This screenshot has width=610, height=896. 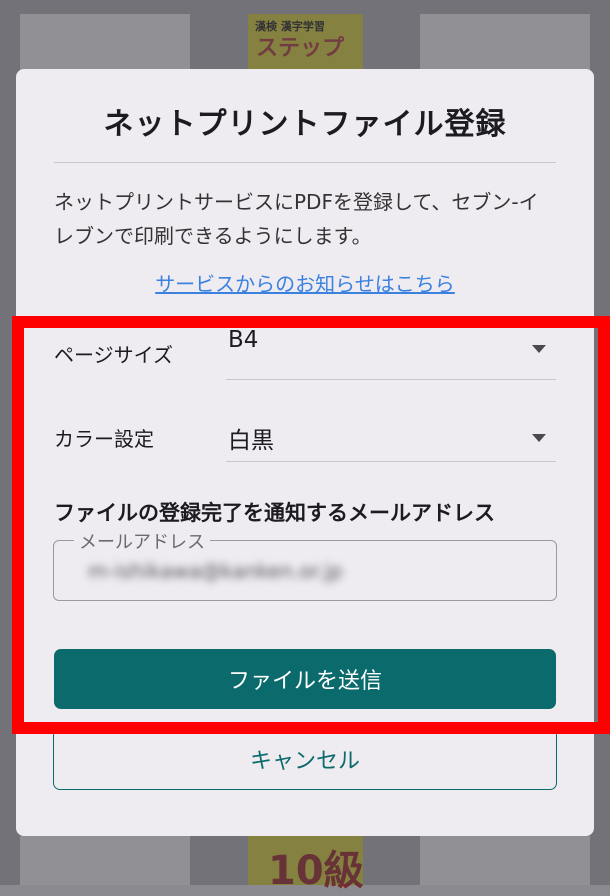 I want to click on service-notice-link: サービスからのお知らせはこちら, so click(x=305, y=282).